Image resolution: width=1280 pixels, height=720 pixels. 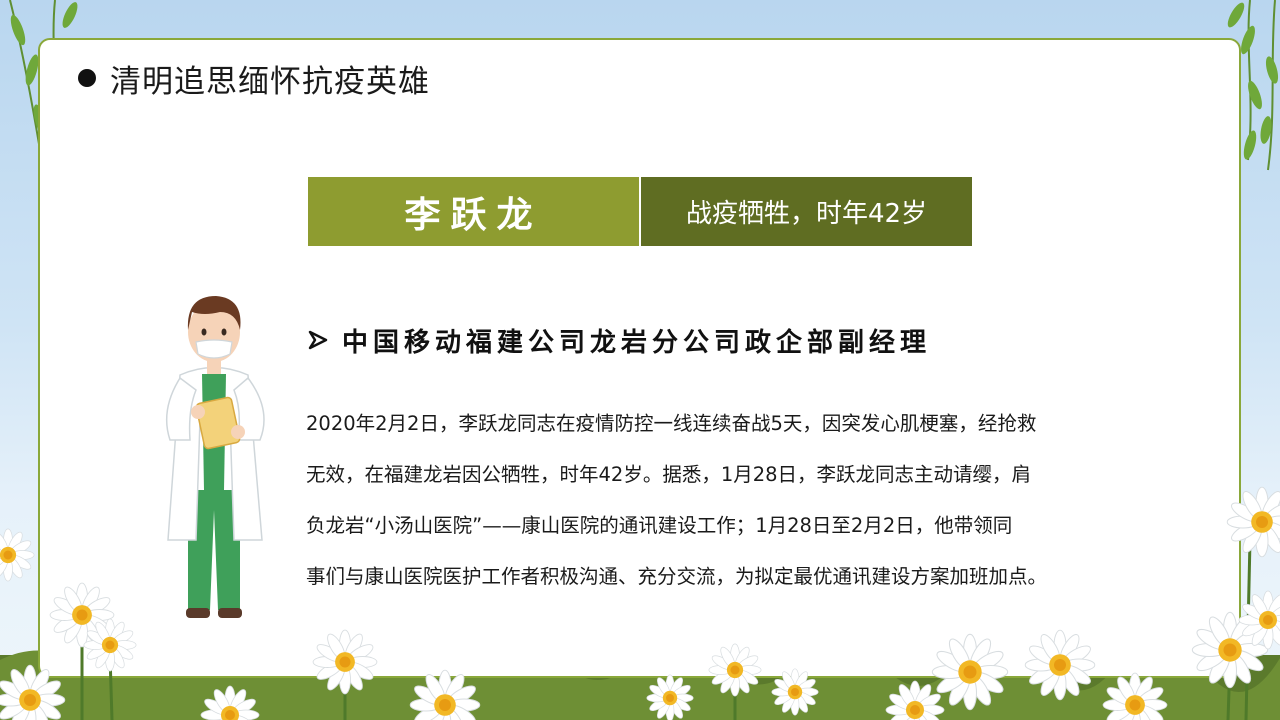 I want to click on slide-headline: 清明追思缅怀抗疫英雄, so click(x=254, y=78).